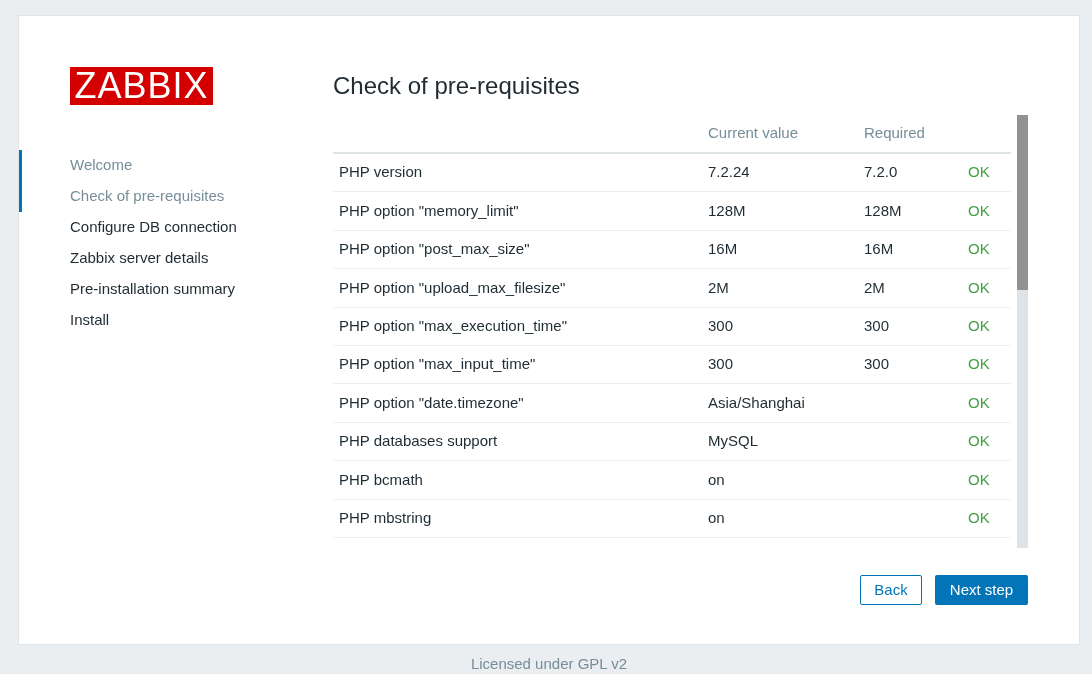 The image size is (1092, 674). I want to click on step-item: Zabbix server details, so click(139, 258).